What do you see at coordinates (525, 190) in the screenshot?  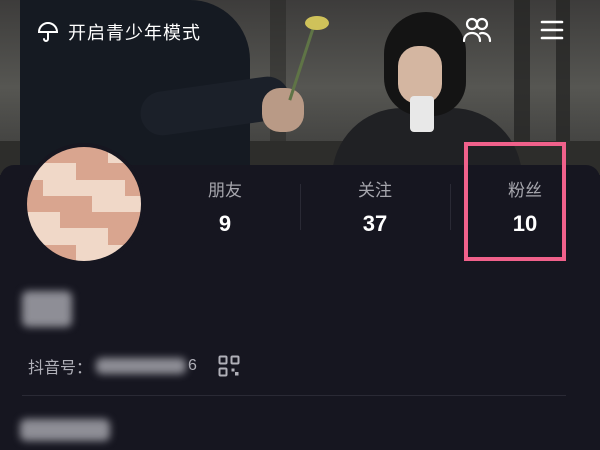 I see `stat-label: 粉丝` at bounding box center [525, 190].